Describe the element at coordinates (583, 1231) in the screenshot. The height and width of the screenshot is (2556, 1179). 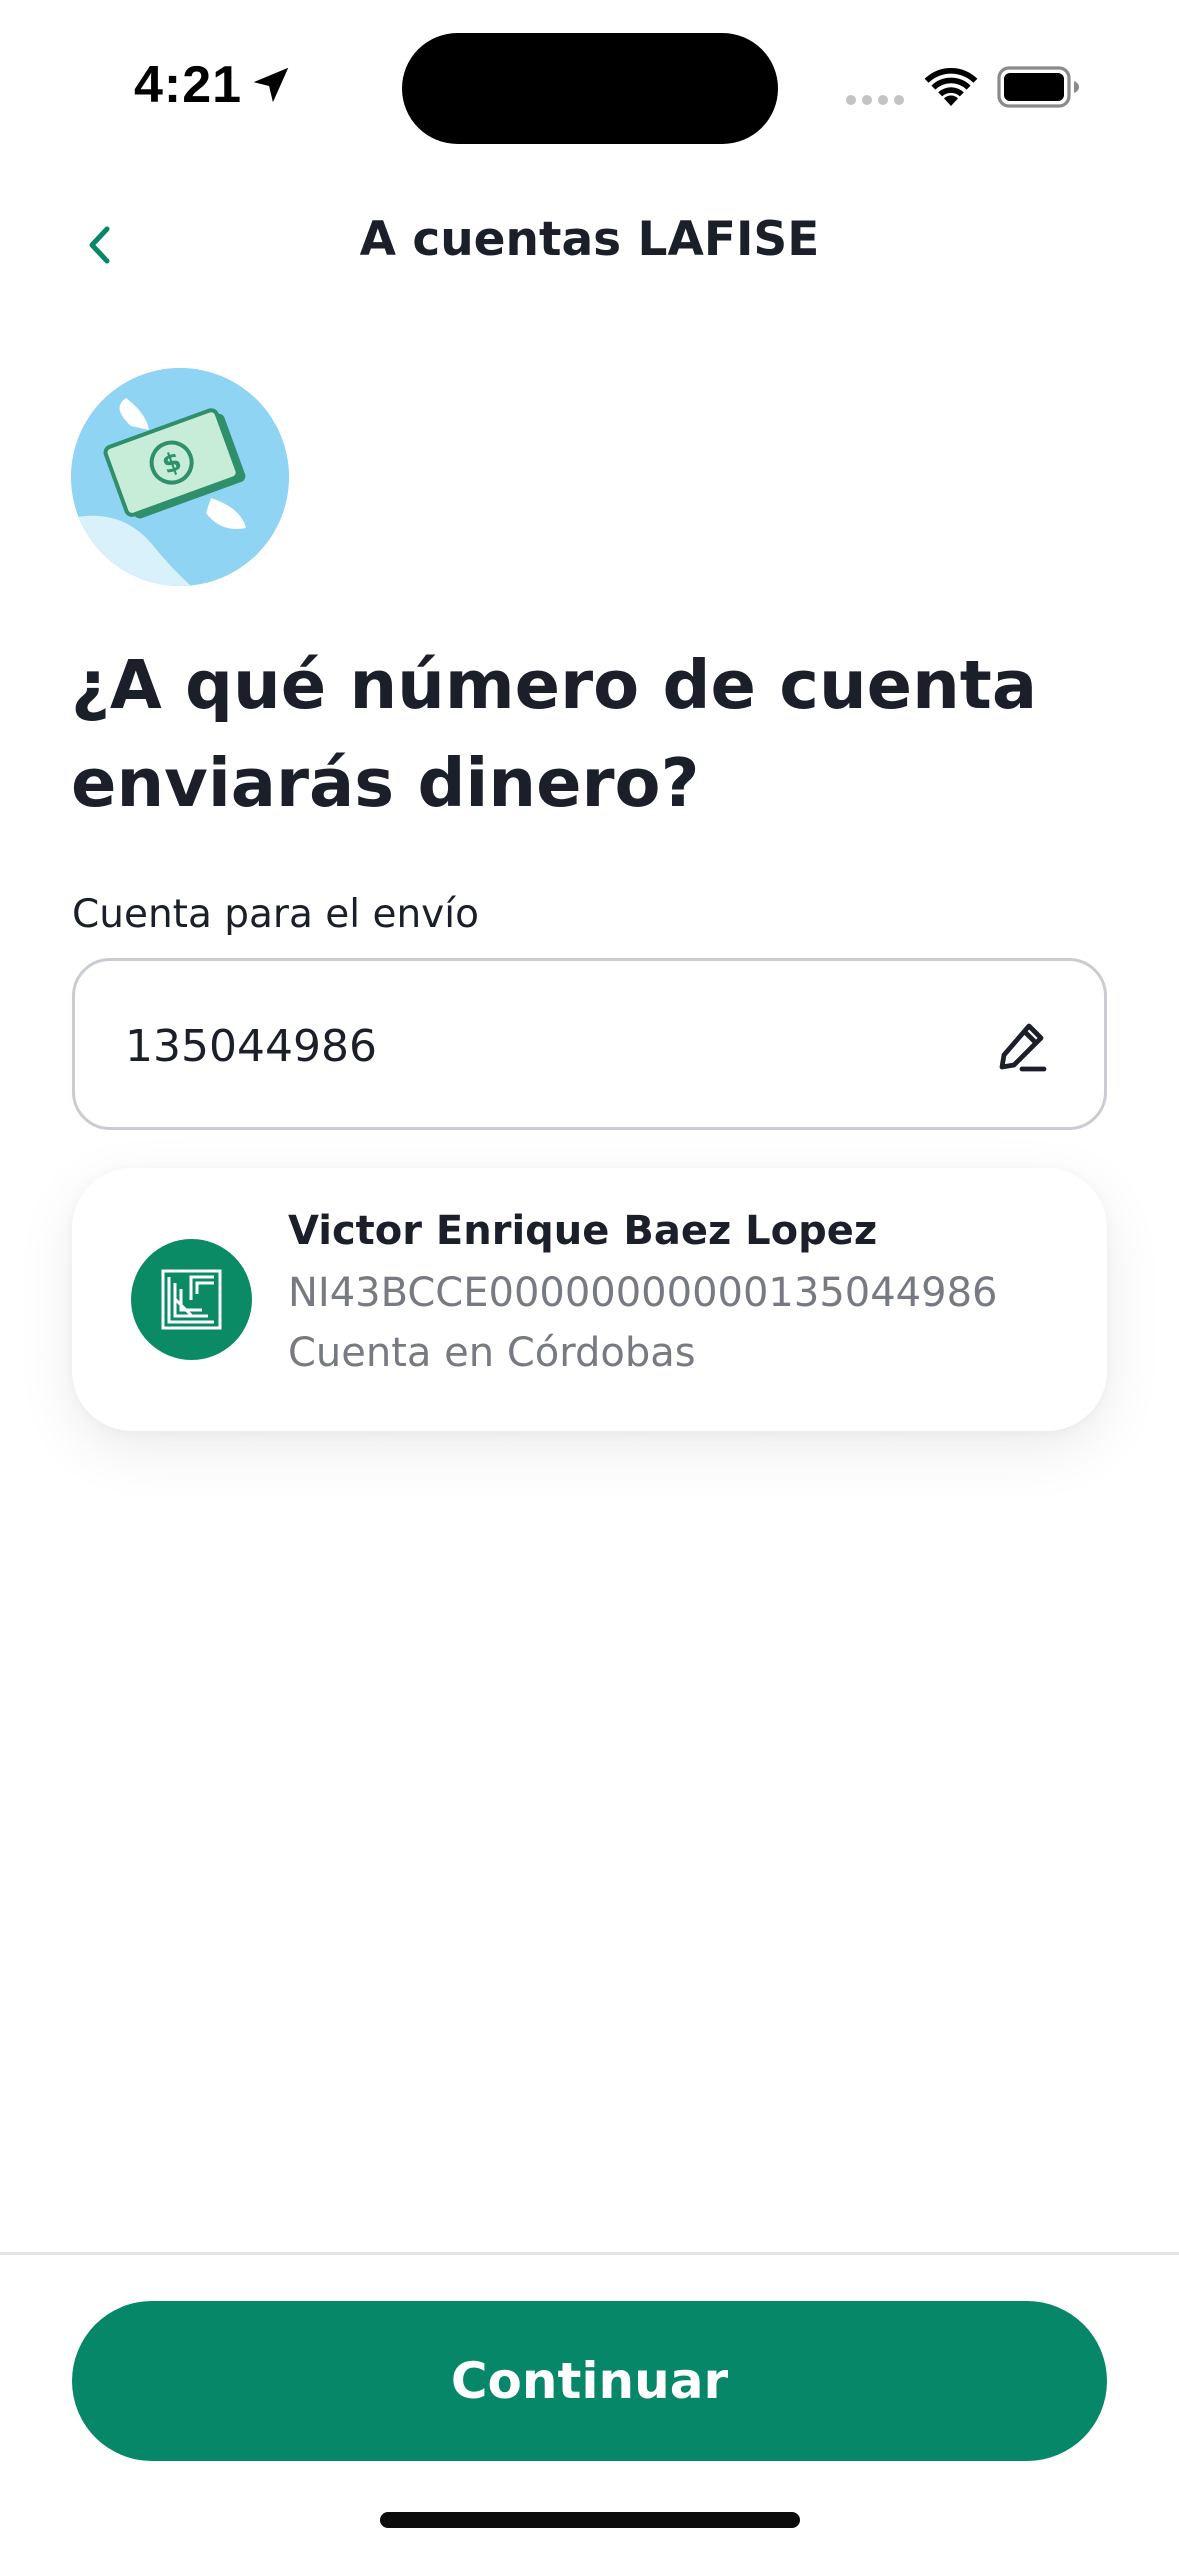
I see `account-holder-name: Victor Enrique Baez Lopez` at that location.